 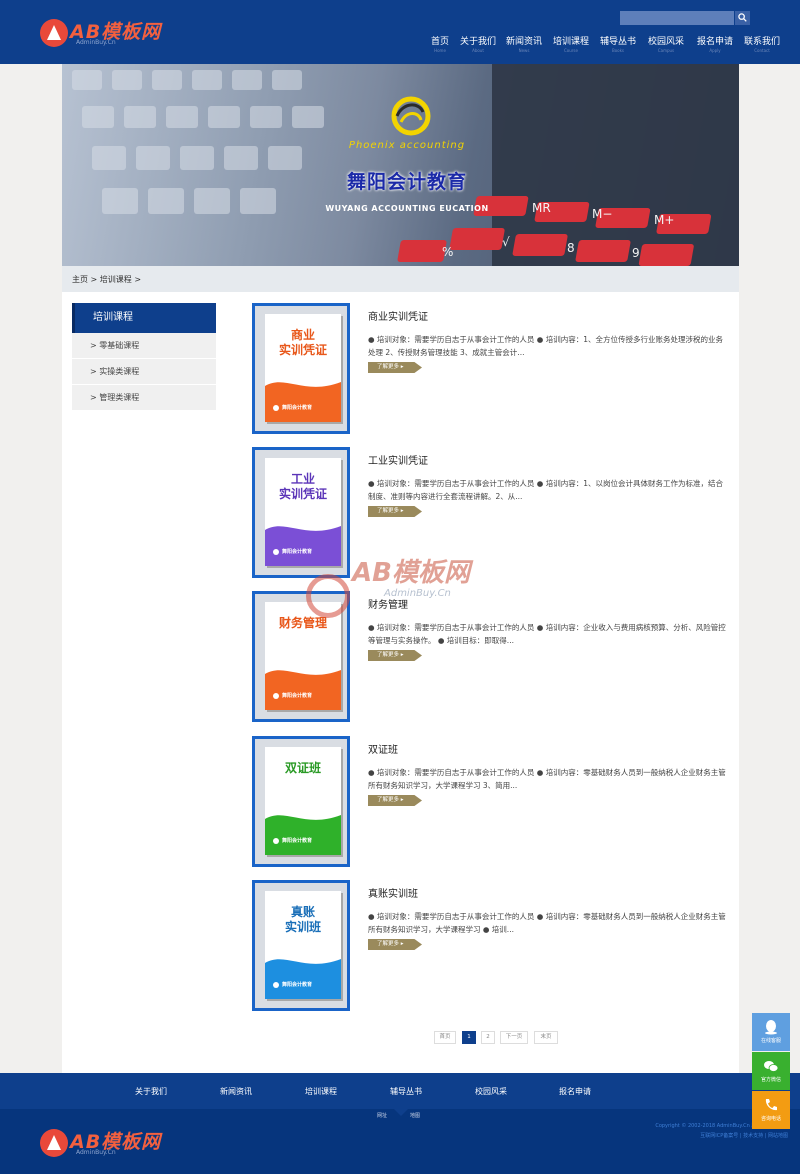 I want to click on watermark: AB模板网 AdminBuy.Cn, so click(x=405, y=588).